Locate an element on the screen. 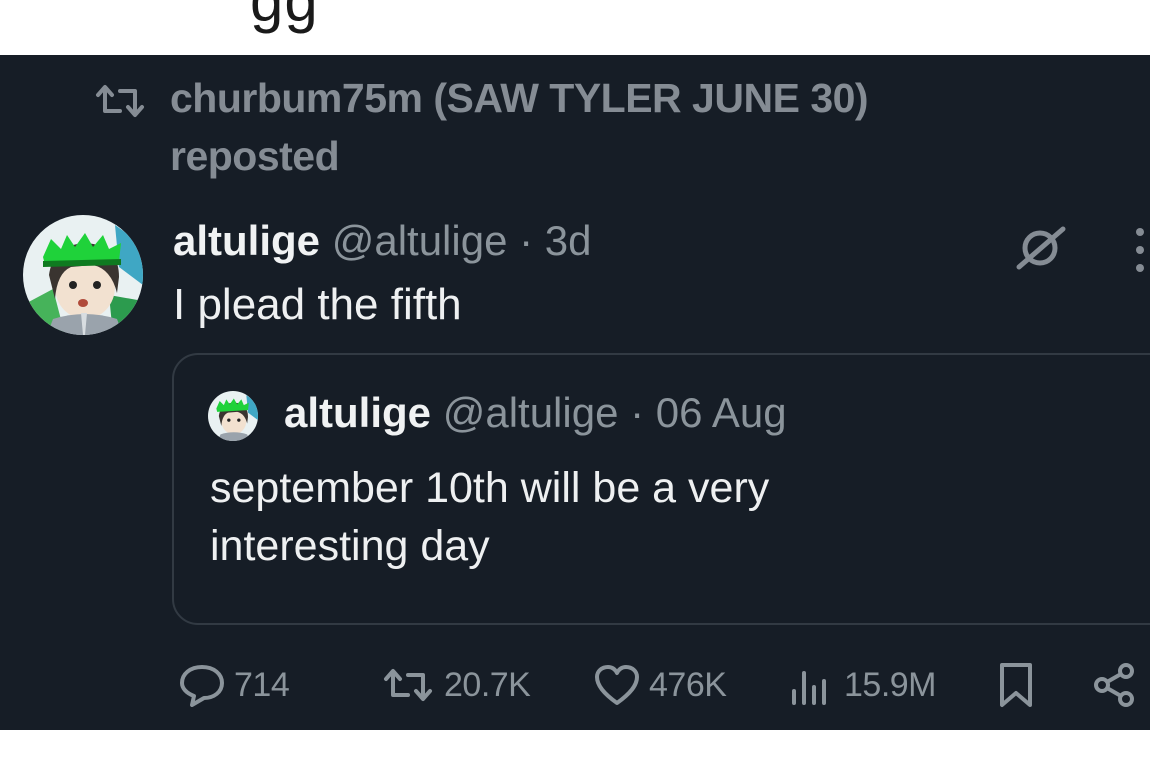  quote-author-handle: @altulige is located at coordinates (531, 412).